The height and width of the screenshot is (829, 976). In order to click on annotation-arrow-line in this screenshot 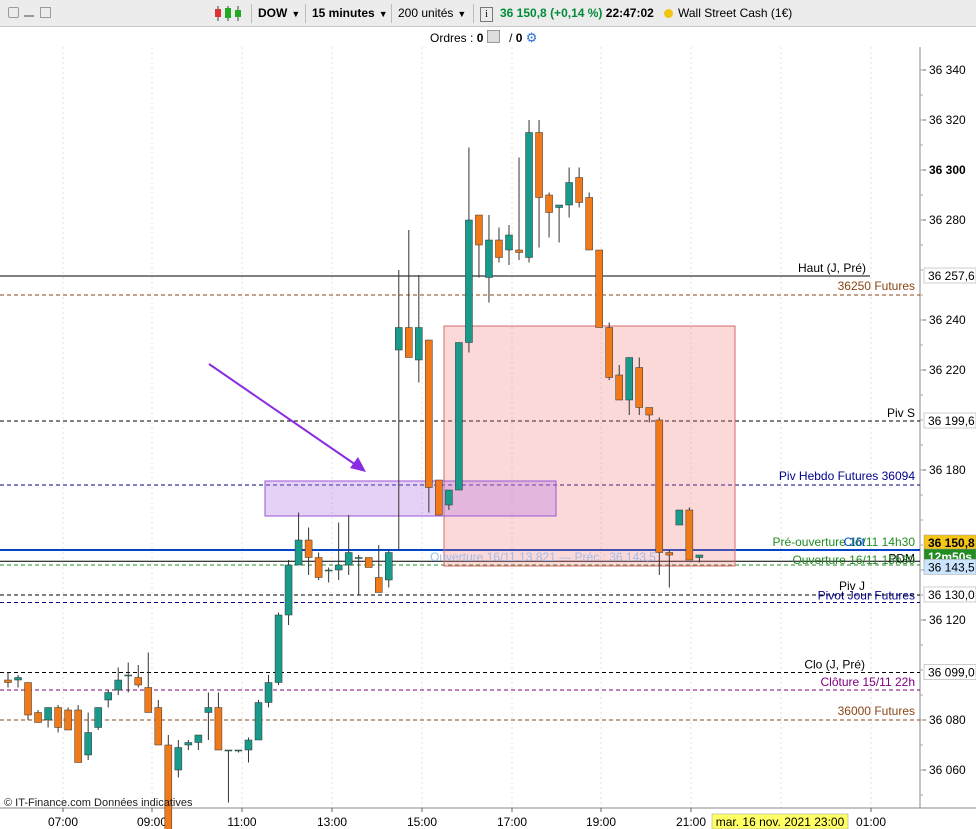, I will do `click(282, 414)`.